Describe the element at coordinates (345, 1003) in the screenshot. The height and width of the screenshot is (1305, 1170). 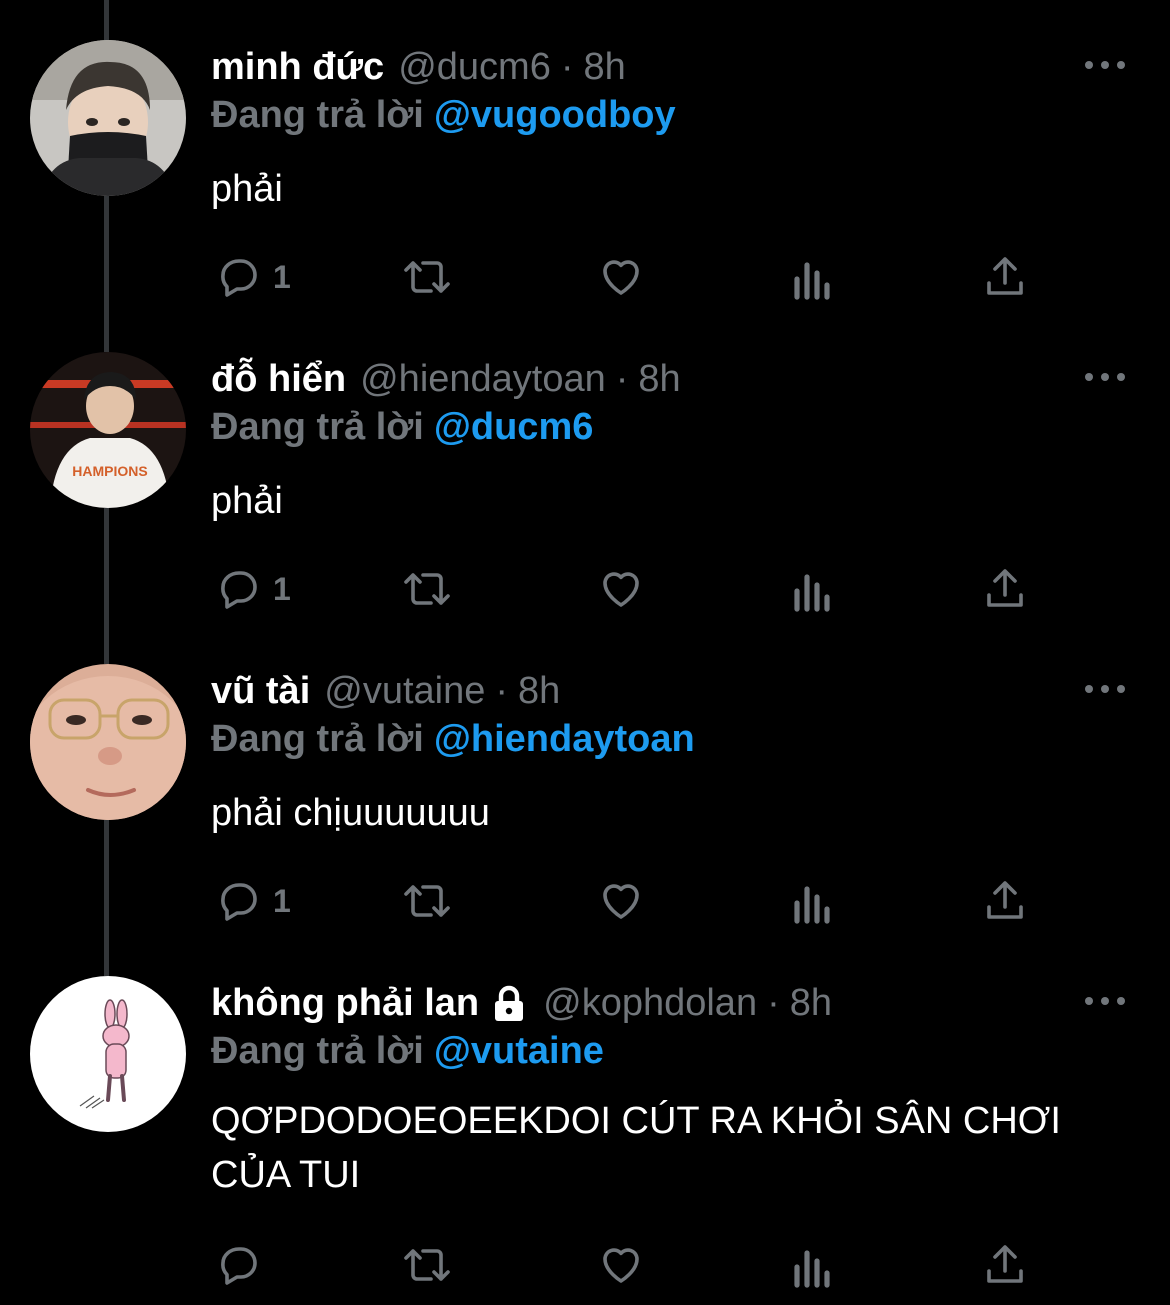
I see `display-name: không phải lan` at that location.